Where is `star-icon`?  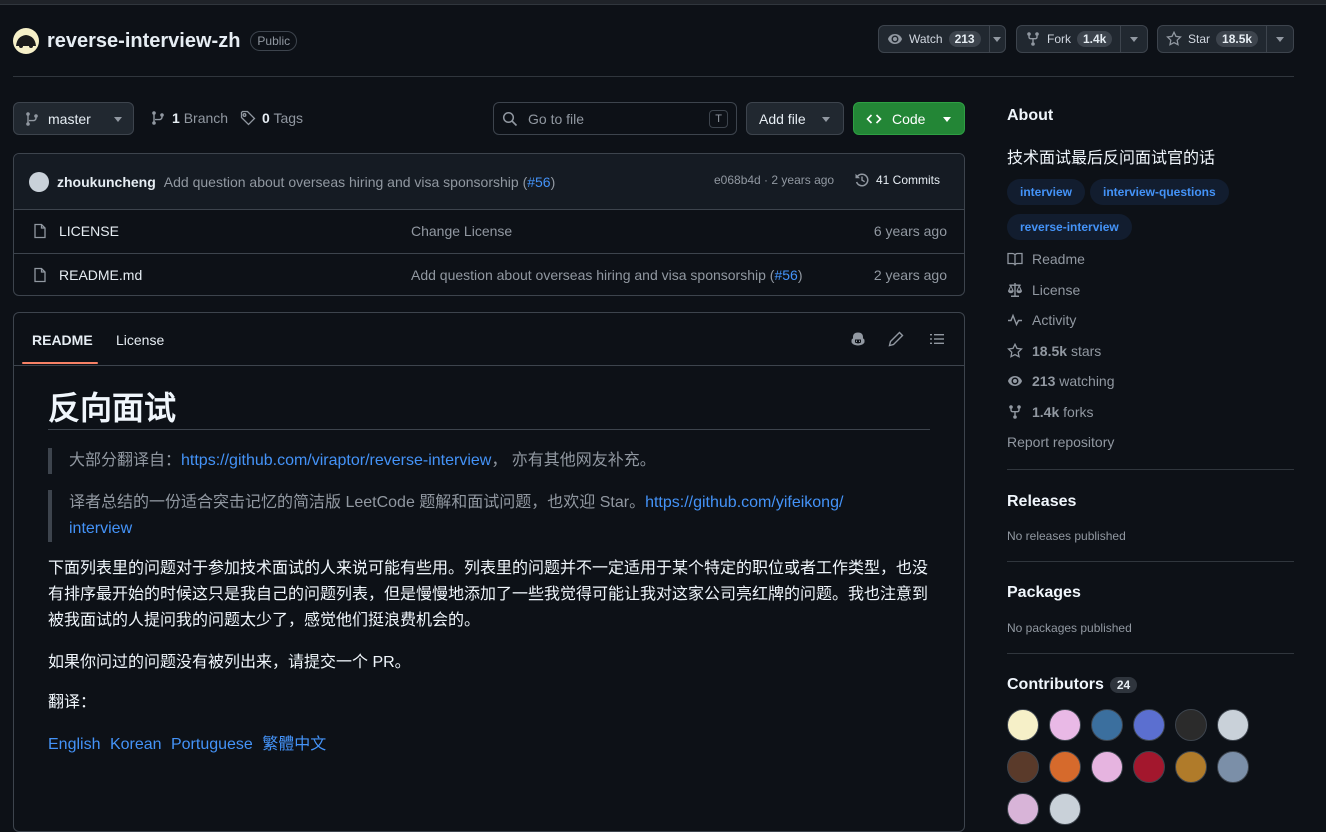 star-icon is located at coordinates (1015, 350).